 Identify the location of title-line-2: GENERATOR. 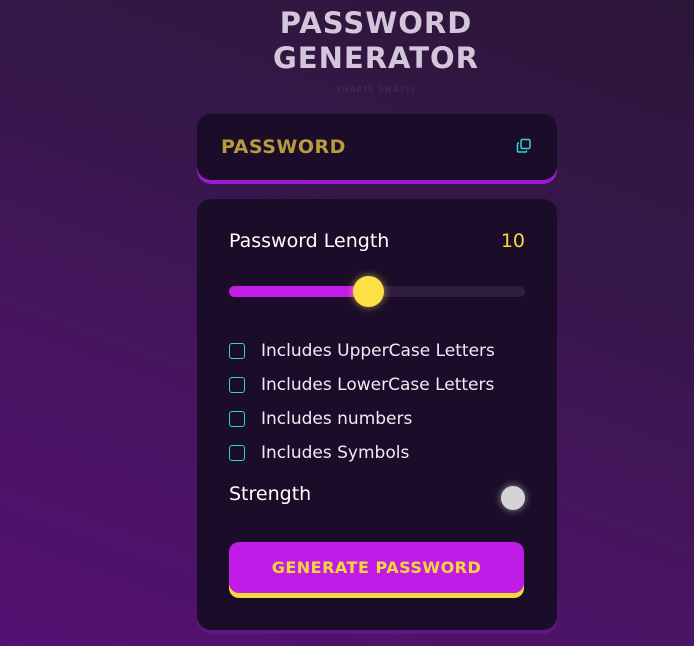
(376, 58).